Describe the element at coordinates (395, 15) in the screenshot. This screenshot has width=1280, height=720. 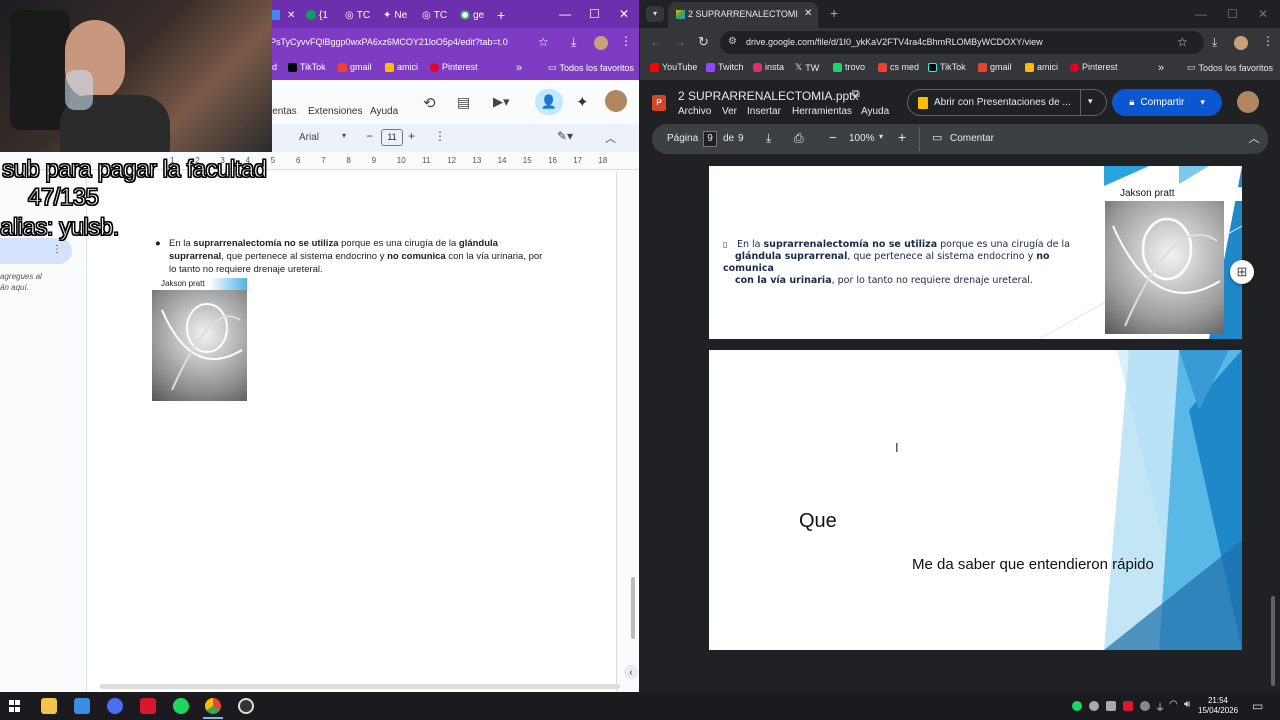
I see `tab-3: ✦ Ne` at that location.